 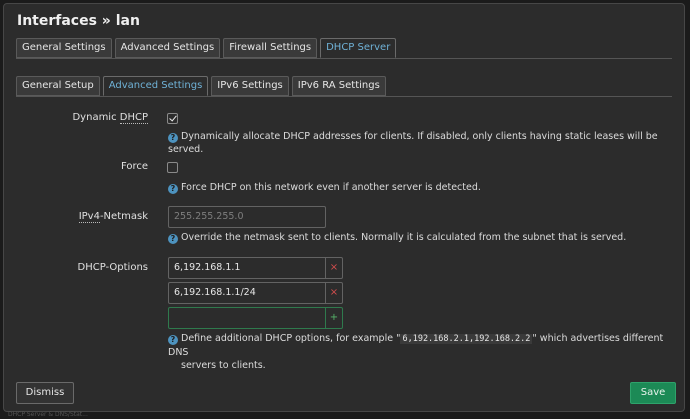 I want to click on add-option-button: +, so click(x=333, y=318).